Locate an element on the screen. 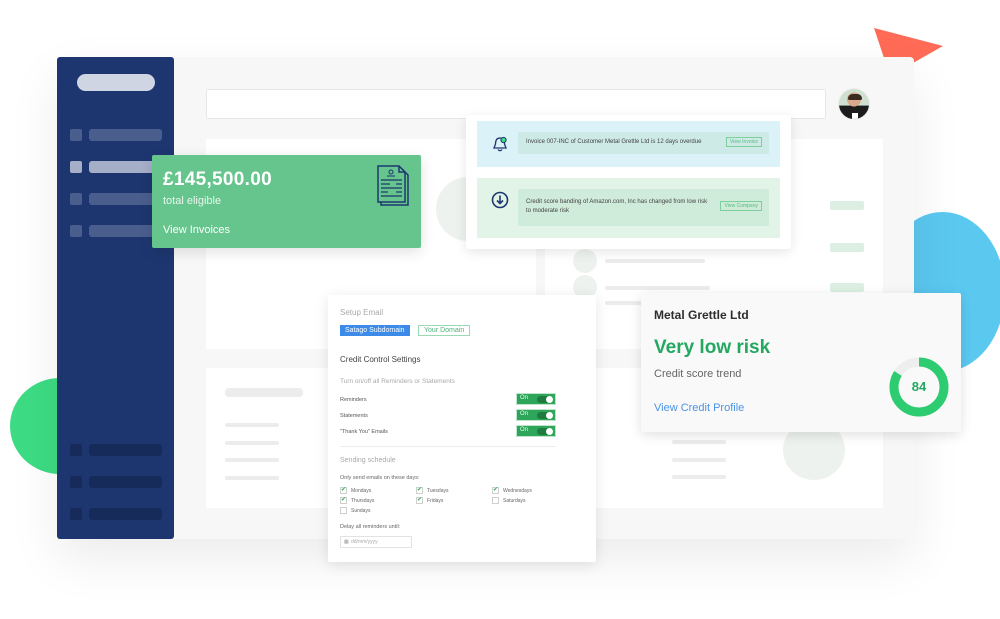 The height and width of the screenshot is (619, 1000). checkbox-label: Saturdays is located at coordinates (514, 501).